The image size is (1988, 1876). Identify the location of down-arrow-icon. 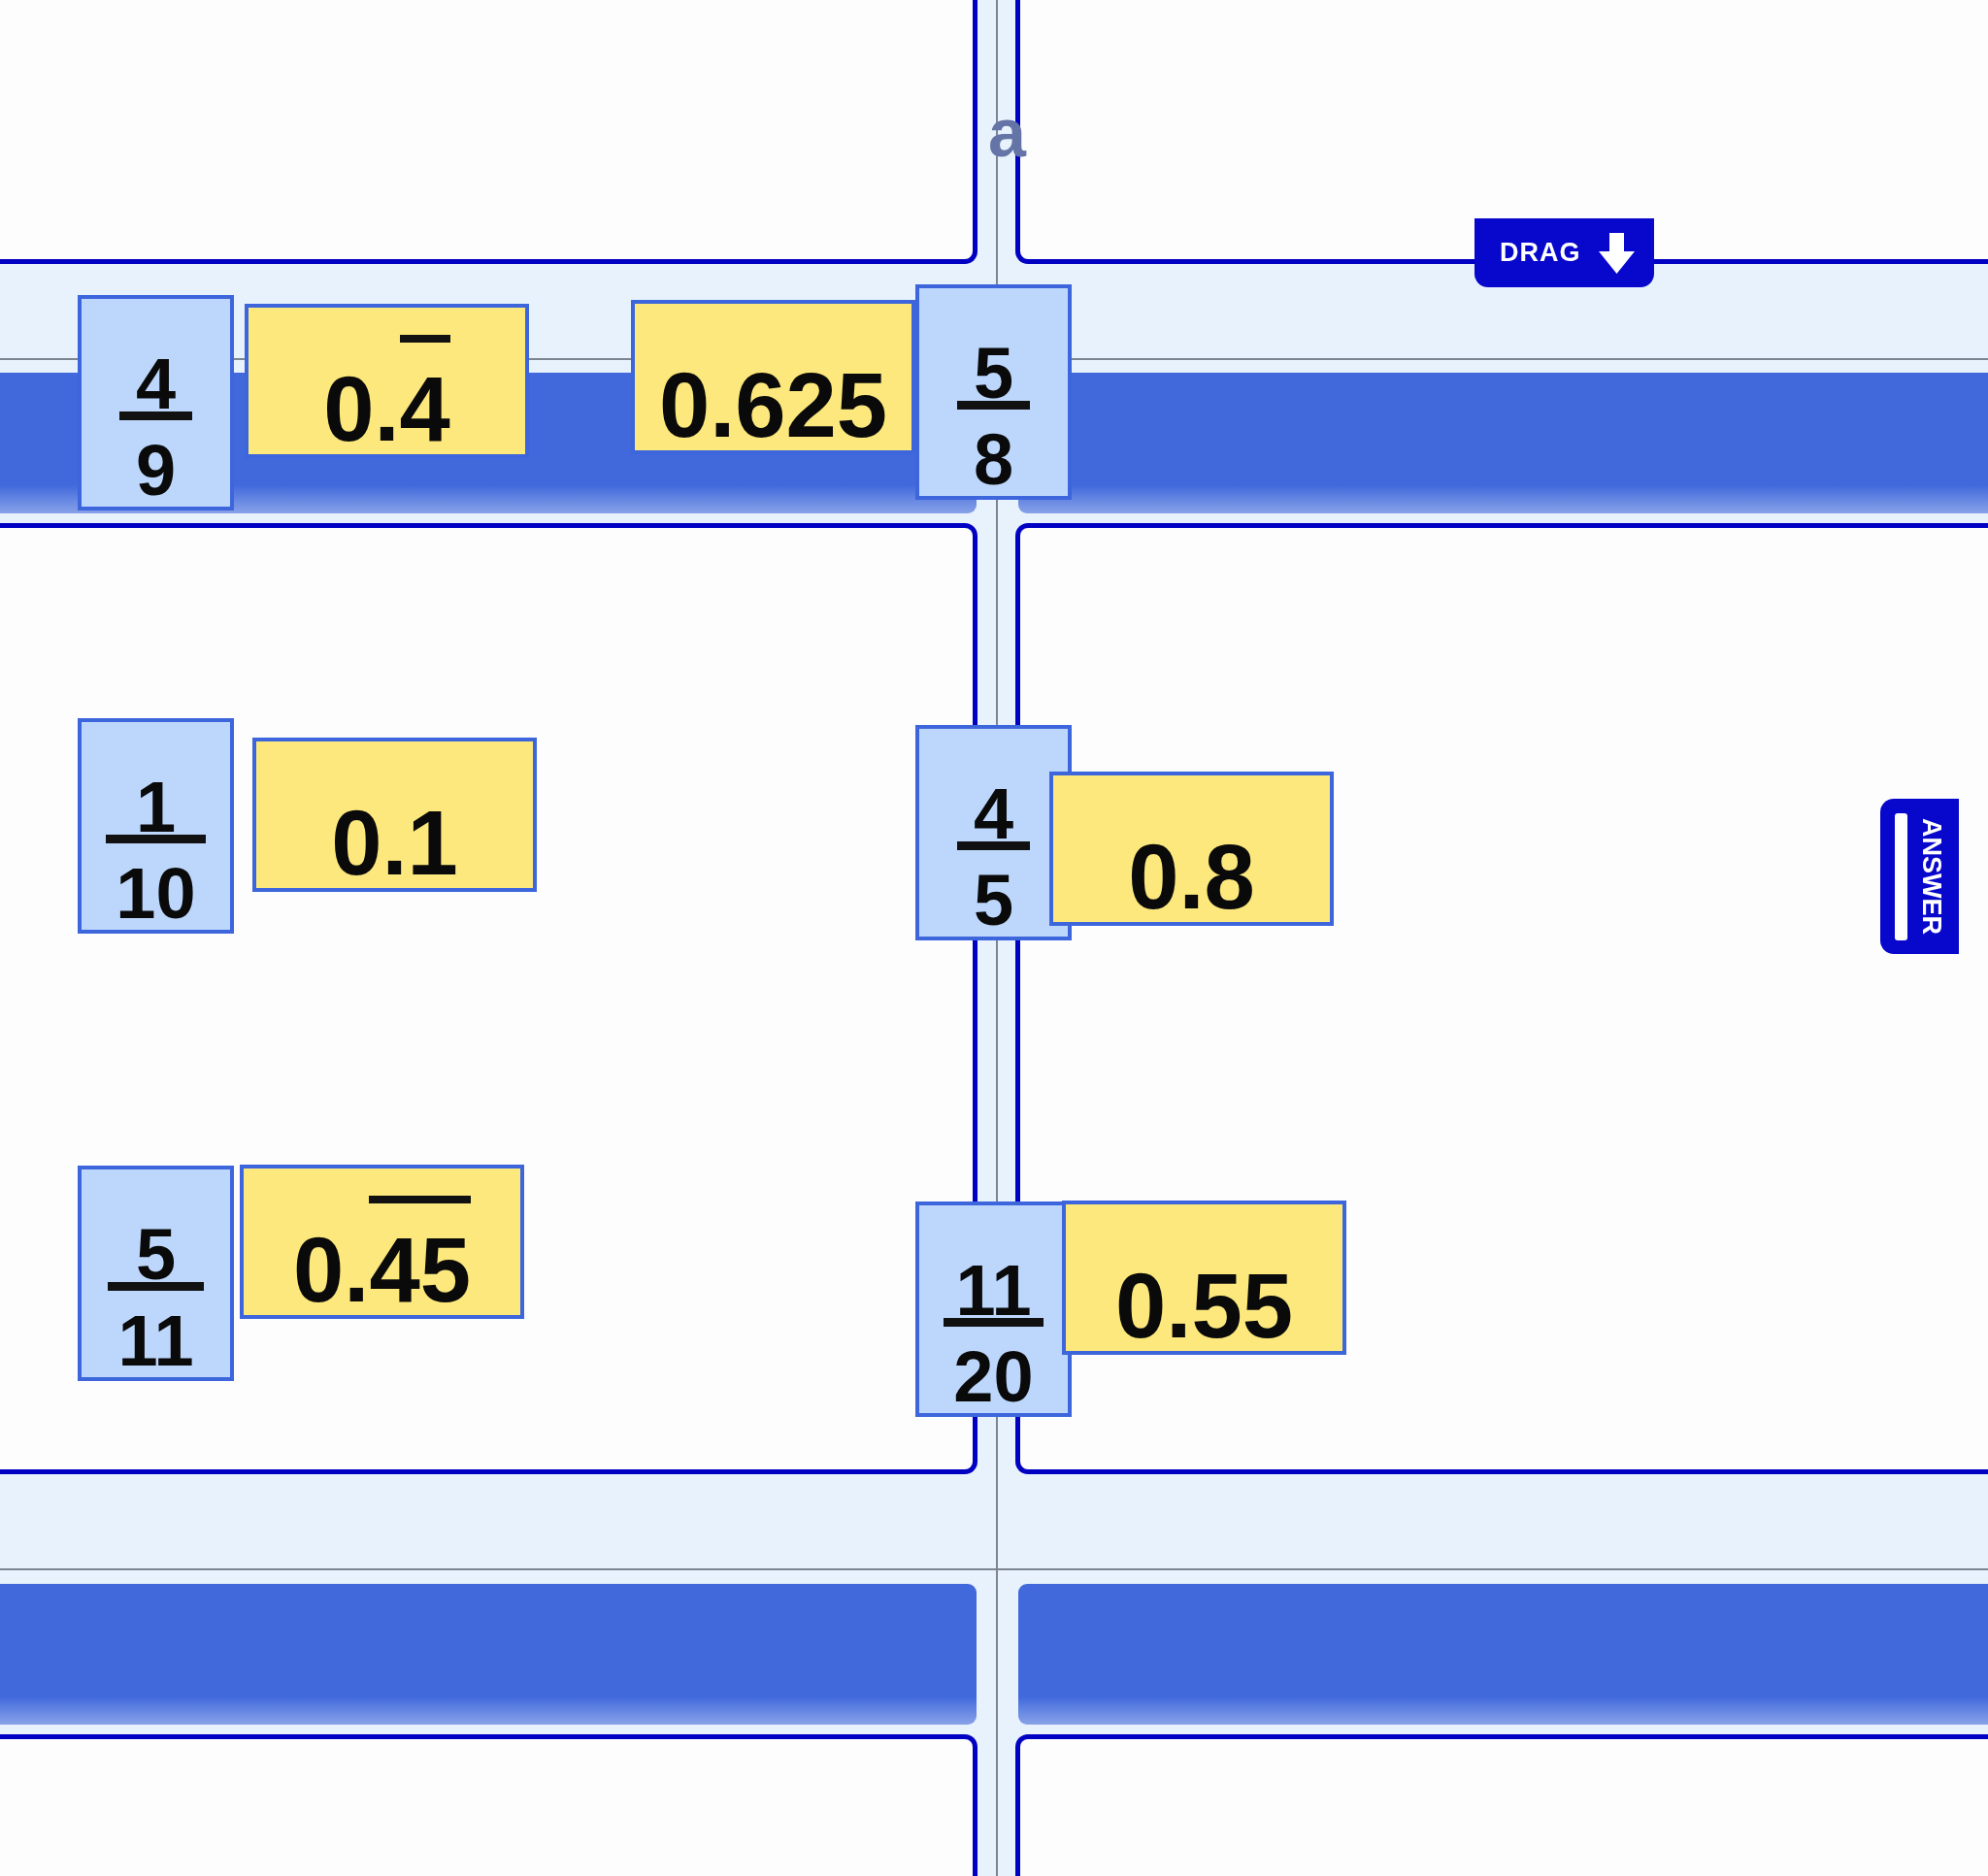
(1617, 253).